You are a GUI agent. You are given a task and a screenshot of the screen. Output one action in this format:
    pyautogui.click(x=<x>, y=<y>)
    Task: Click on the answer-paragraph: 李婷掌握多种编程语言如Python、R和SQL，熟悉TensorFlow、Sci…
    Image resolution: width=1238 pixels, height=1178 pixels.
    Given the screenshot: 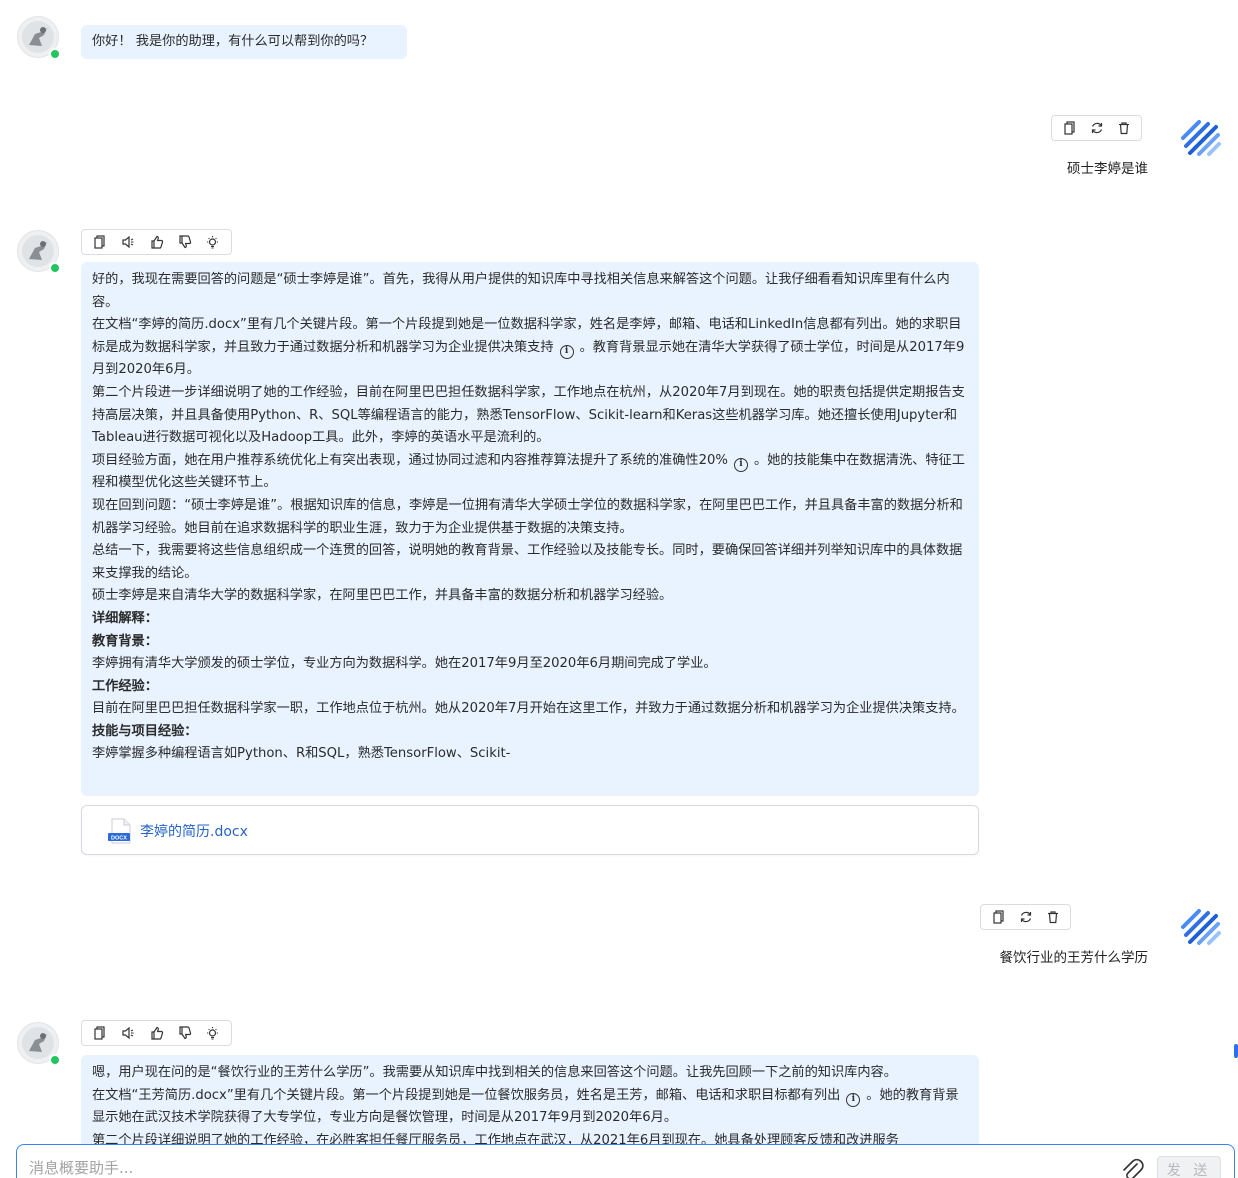 What is the action you would take?
    pyautogui.click(x=301, y=754)
    